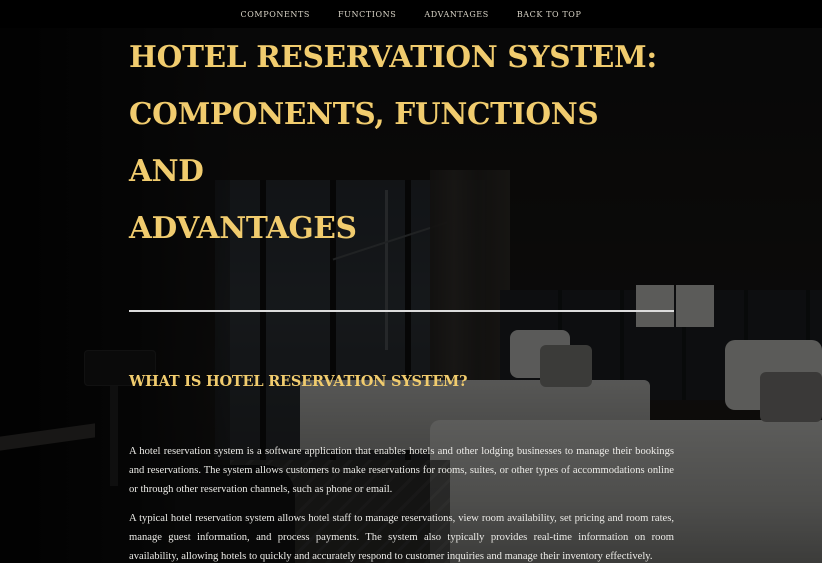 The image size is (822, 563). Describe the element at coordinates (243, 227) in the screenshot. I see `page-title-line-3: ADVANTAGES` at that location.